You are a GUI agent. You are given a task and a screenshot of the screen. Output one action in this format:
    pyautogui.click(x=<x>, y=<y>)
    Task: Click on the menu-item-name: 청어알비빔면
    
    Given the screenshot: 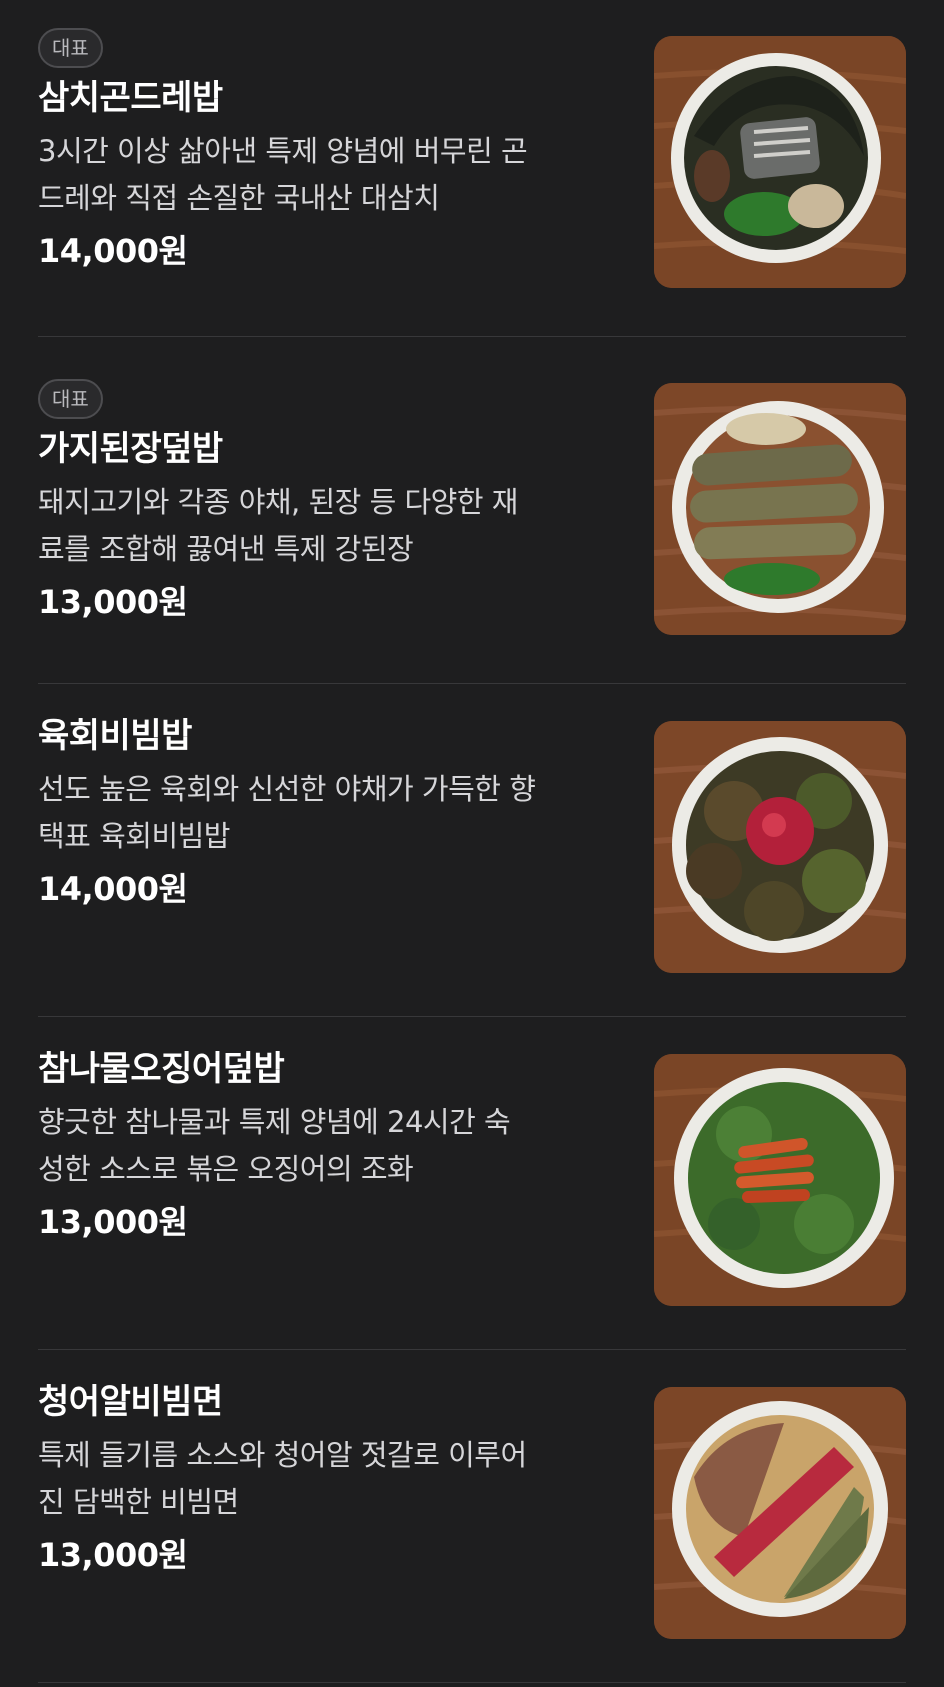 What is the action you would take?
    pyautogui.click(x=130, y=1402)
    